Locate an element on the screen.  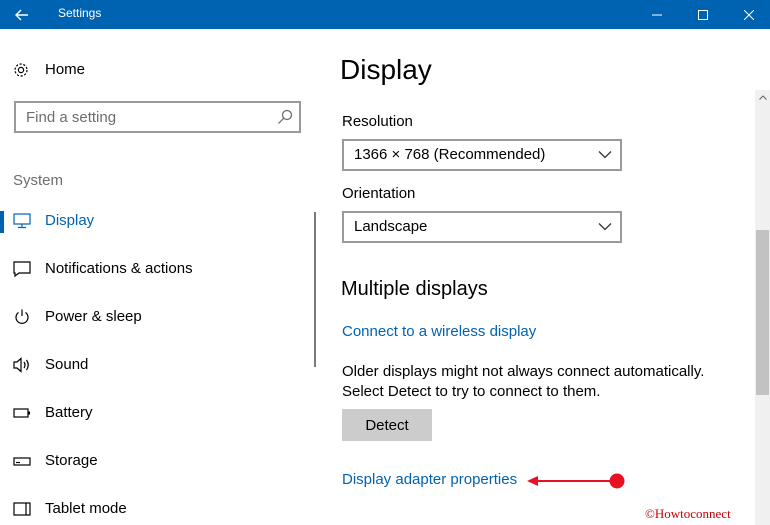
power-icon is located at coordinates (22, 316).